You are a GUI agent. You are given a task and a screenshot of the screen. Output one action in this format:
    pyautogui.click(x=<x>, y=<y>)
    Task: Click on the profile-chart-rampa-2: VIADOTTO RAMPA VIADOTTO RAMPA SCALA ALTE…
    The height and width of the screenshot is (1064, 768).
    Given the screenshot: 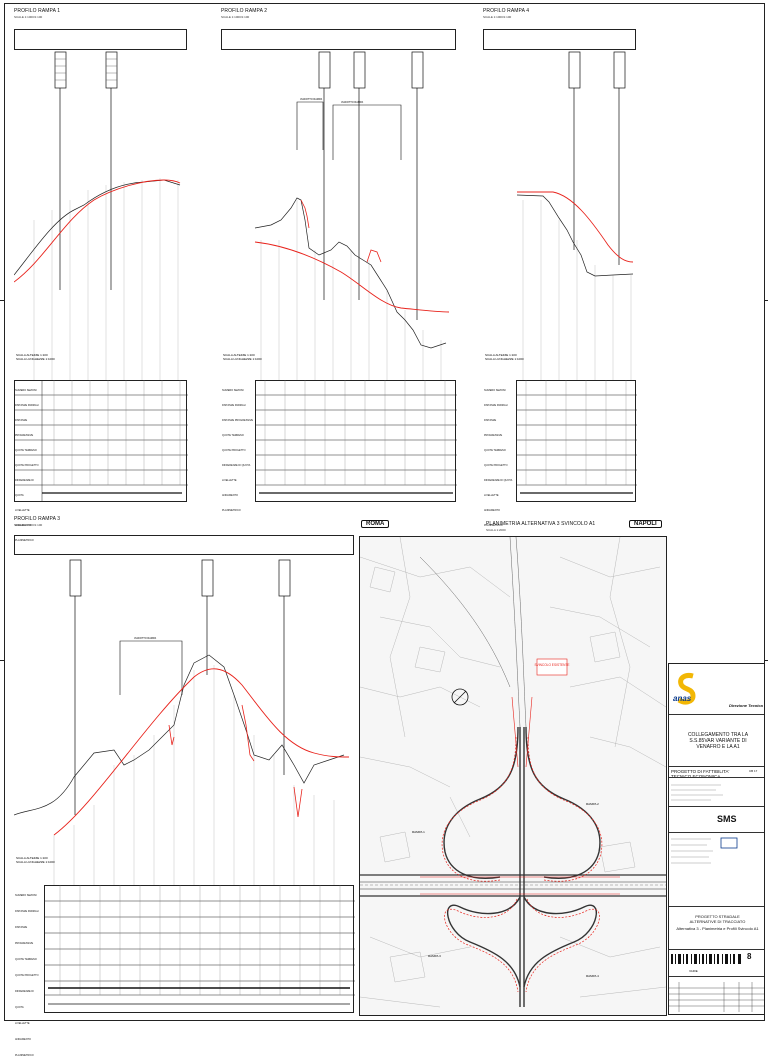 What is the action you would take?
    pyautogui.click(x=336, y=215)
    